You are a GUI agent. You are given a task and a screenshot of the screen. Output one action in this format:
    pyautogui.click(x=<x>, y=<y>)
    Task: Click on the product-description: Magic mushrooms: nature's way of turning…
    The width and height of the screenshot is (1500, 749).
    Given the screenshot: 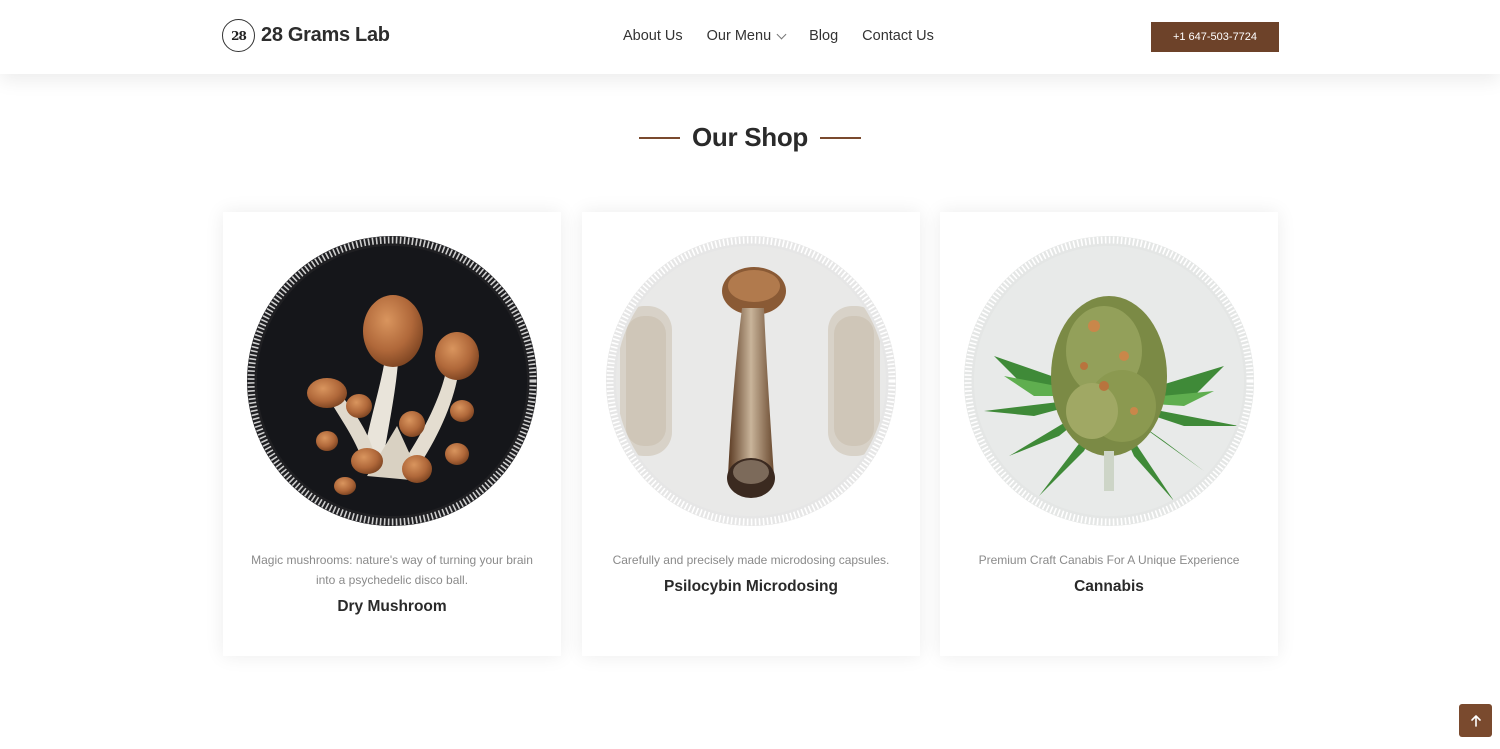 What is the action you would take?
    pyautogui.click(x=392, y=570)
    